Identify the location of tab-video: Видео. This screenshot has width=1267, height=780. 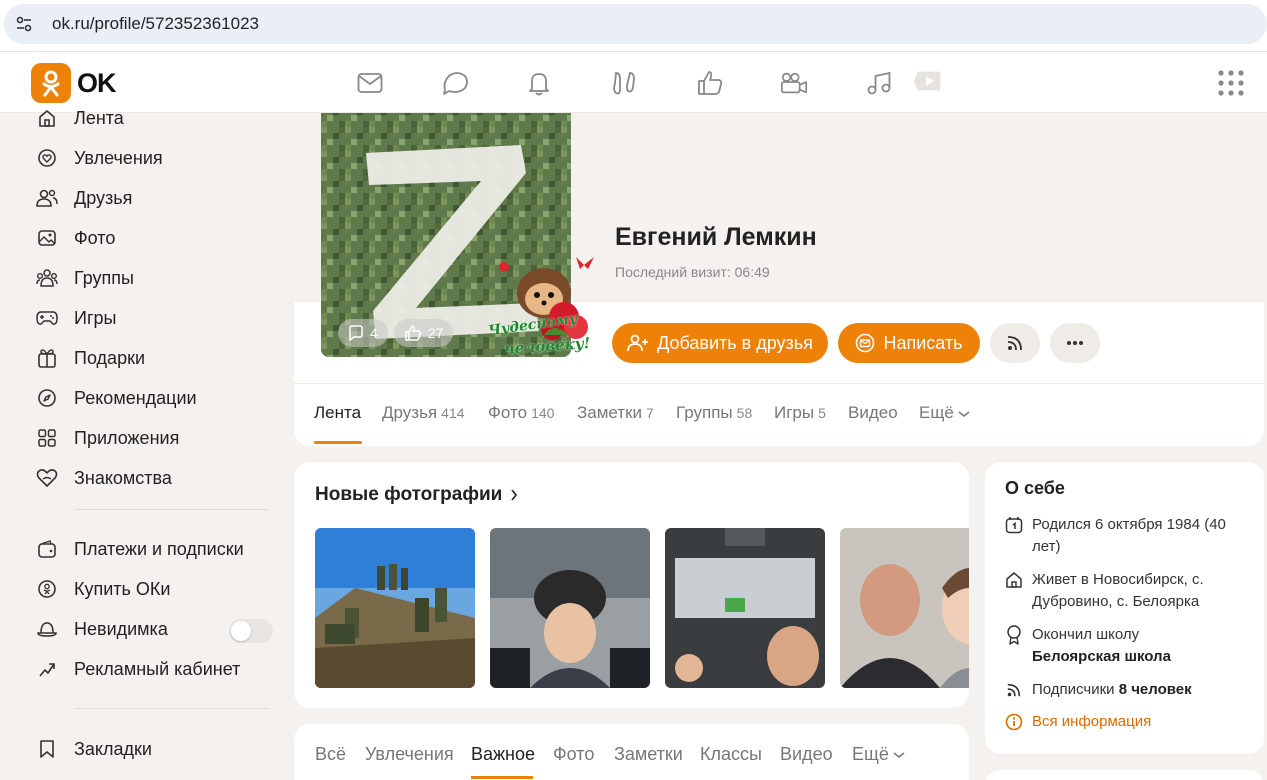
(873, 413).